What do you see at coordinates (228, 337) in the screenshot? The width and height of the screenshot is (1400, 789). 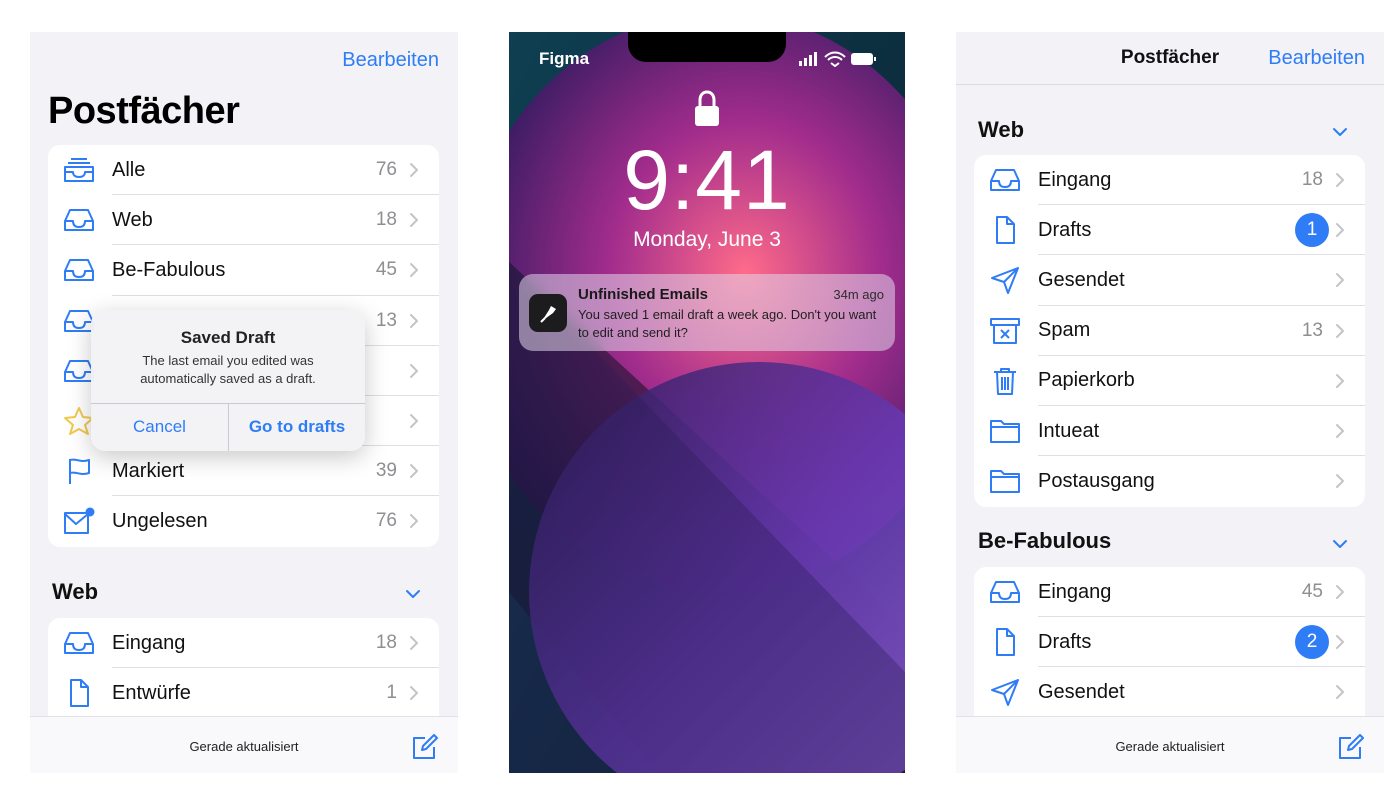 I see `alert-title: Saved Draft` at bounding box center [228, 337].